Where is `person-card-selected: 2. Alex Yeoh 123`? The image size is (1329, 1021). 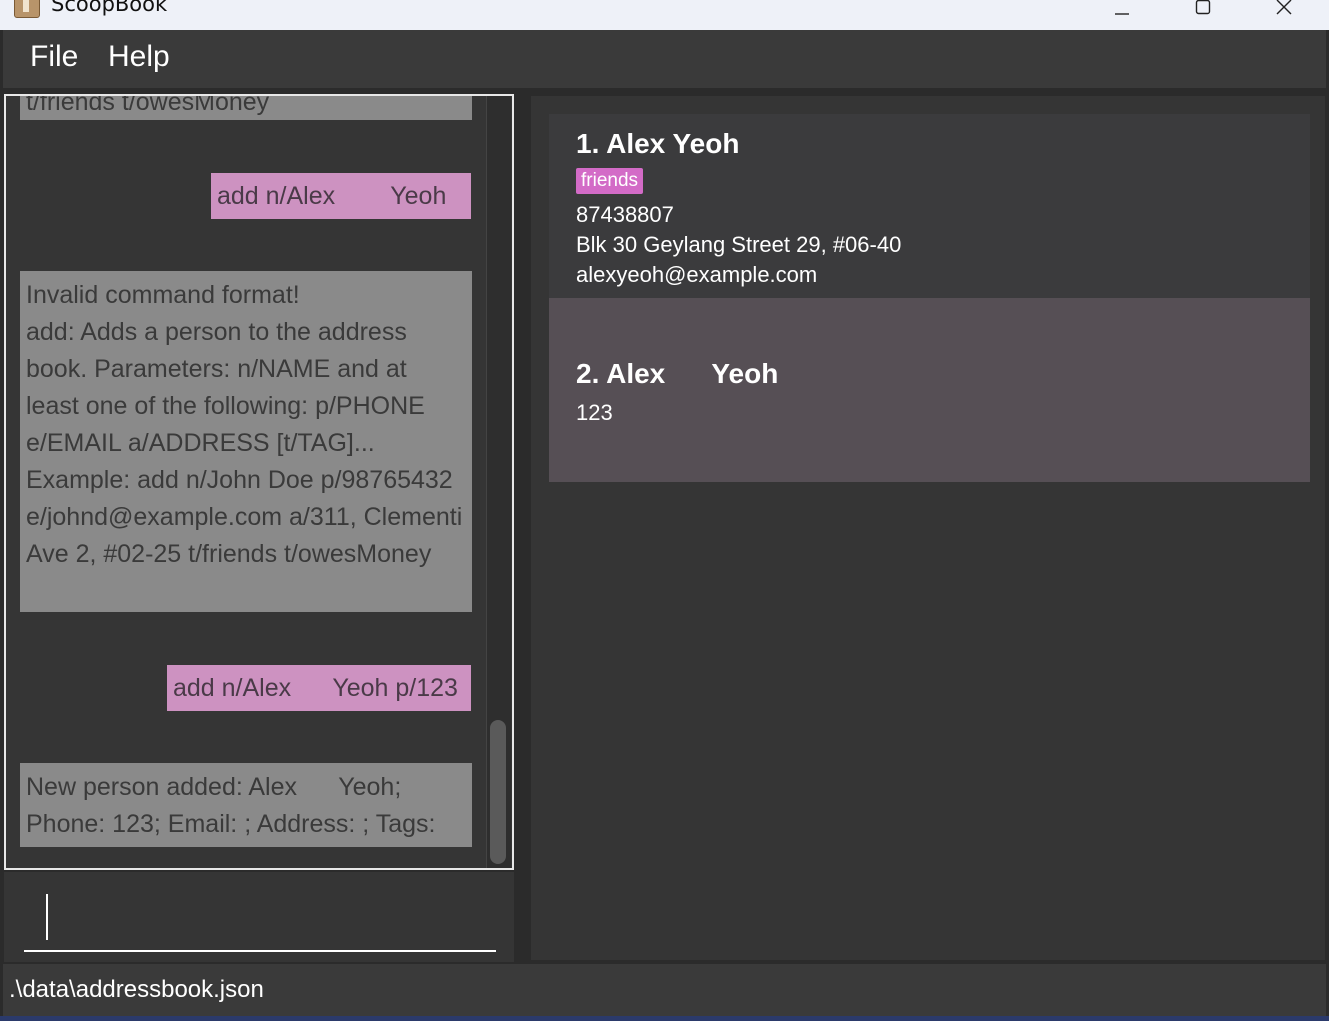
person-card-selected: 2. Alex Yeoh 123 is located at coordinates (929, 390).